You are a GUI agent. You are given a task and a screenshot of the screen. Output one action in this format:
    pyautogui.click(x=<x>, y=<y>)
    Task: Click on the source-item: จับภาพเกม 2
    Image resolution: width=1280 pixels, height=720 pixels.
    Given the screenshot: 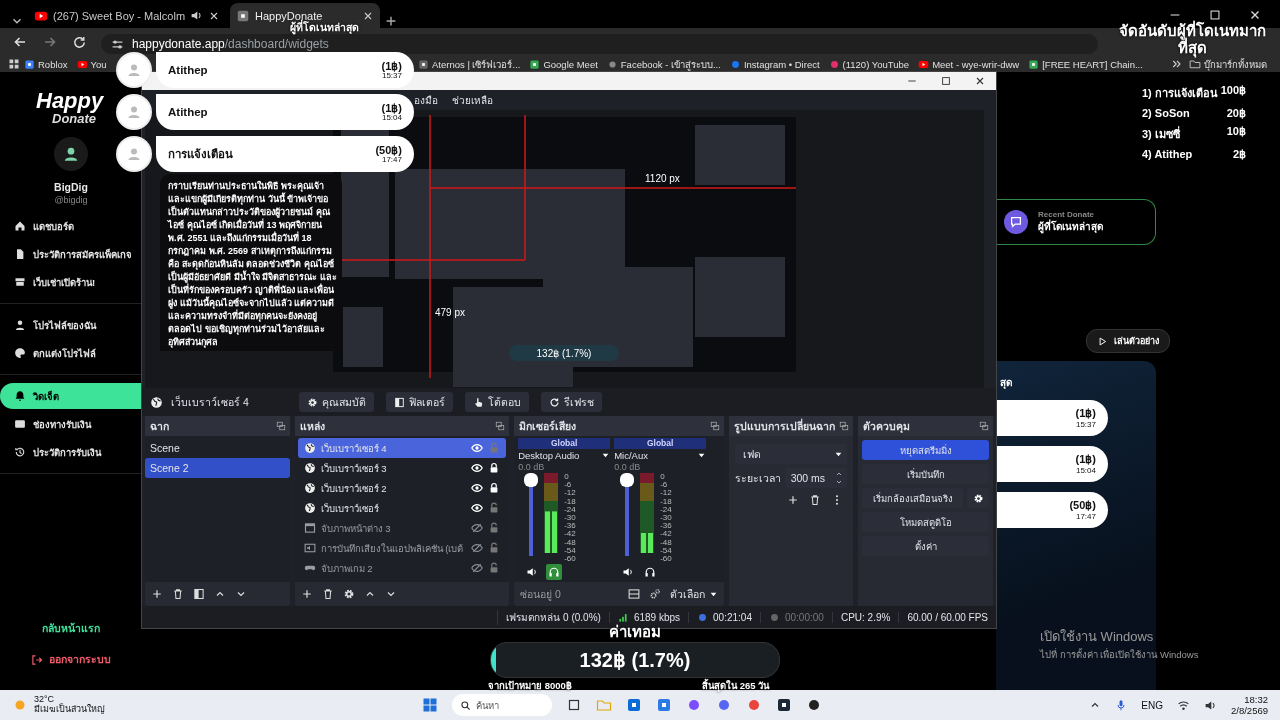 What is the action you would take?
    pyautogui.click(x=402, y=568)
    